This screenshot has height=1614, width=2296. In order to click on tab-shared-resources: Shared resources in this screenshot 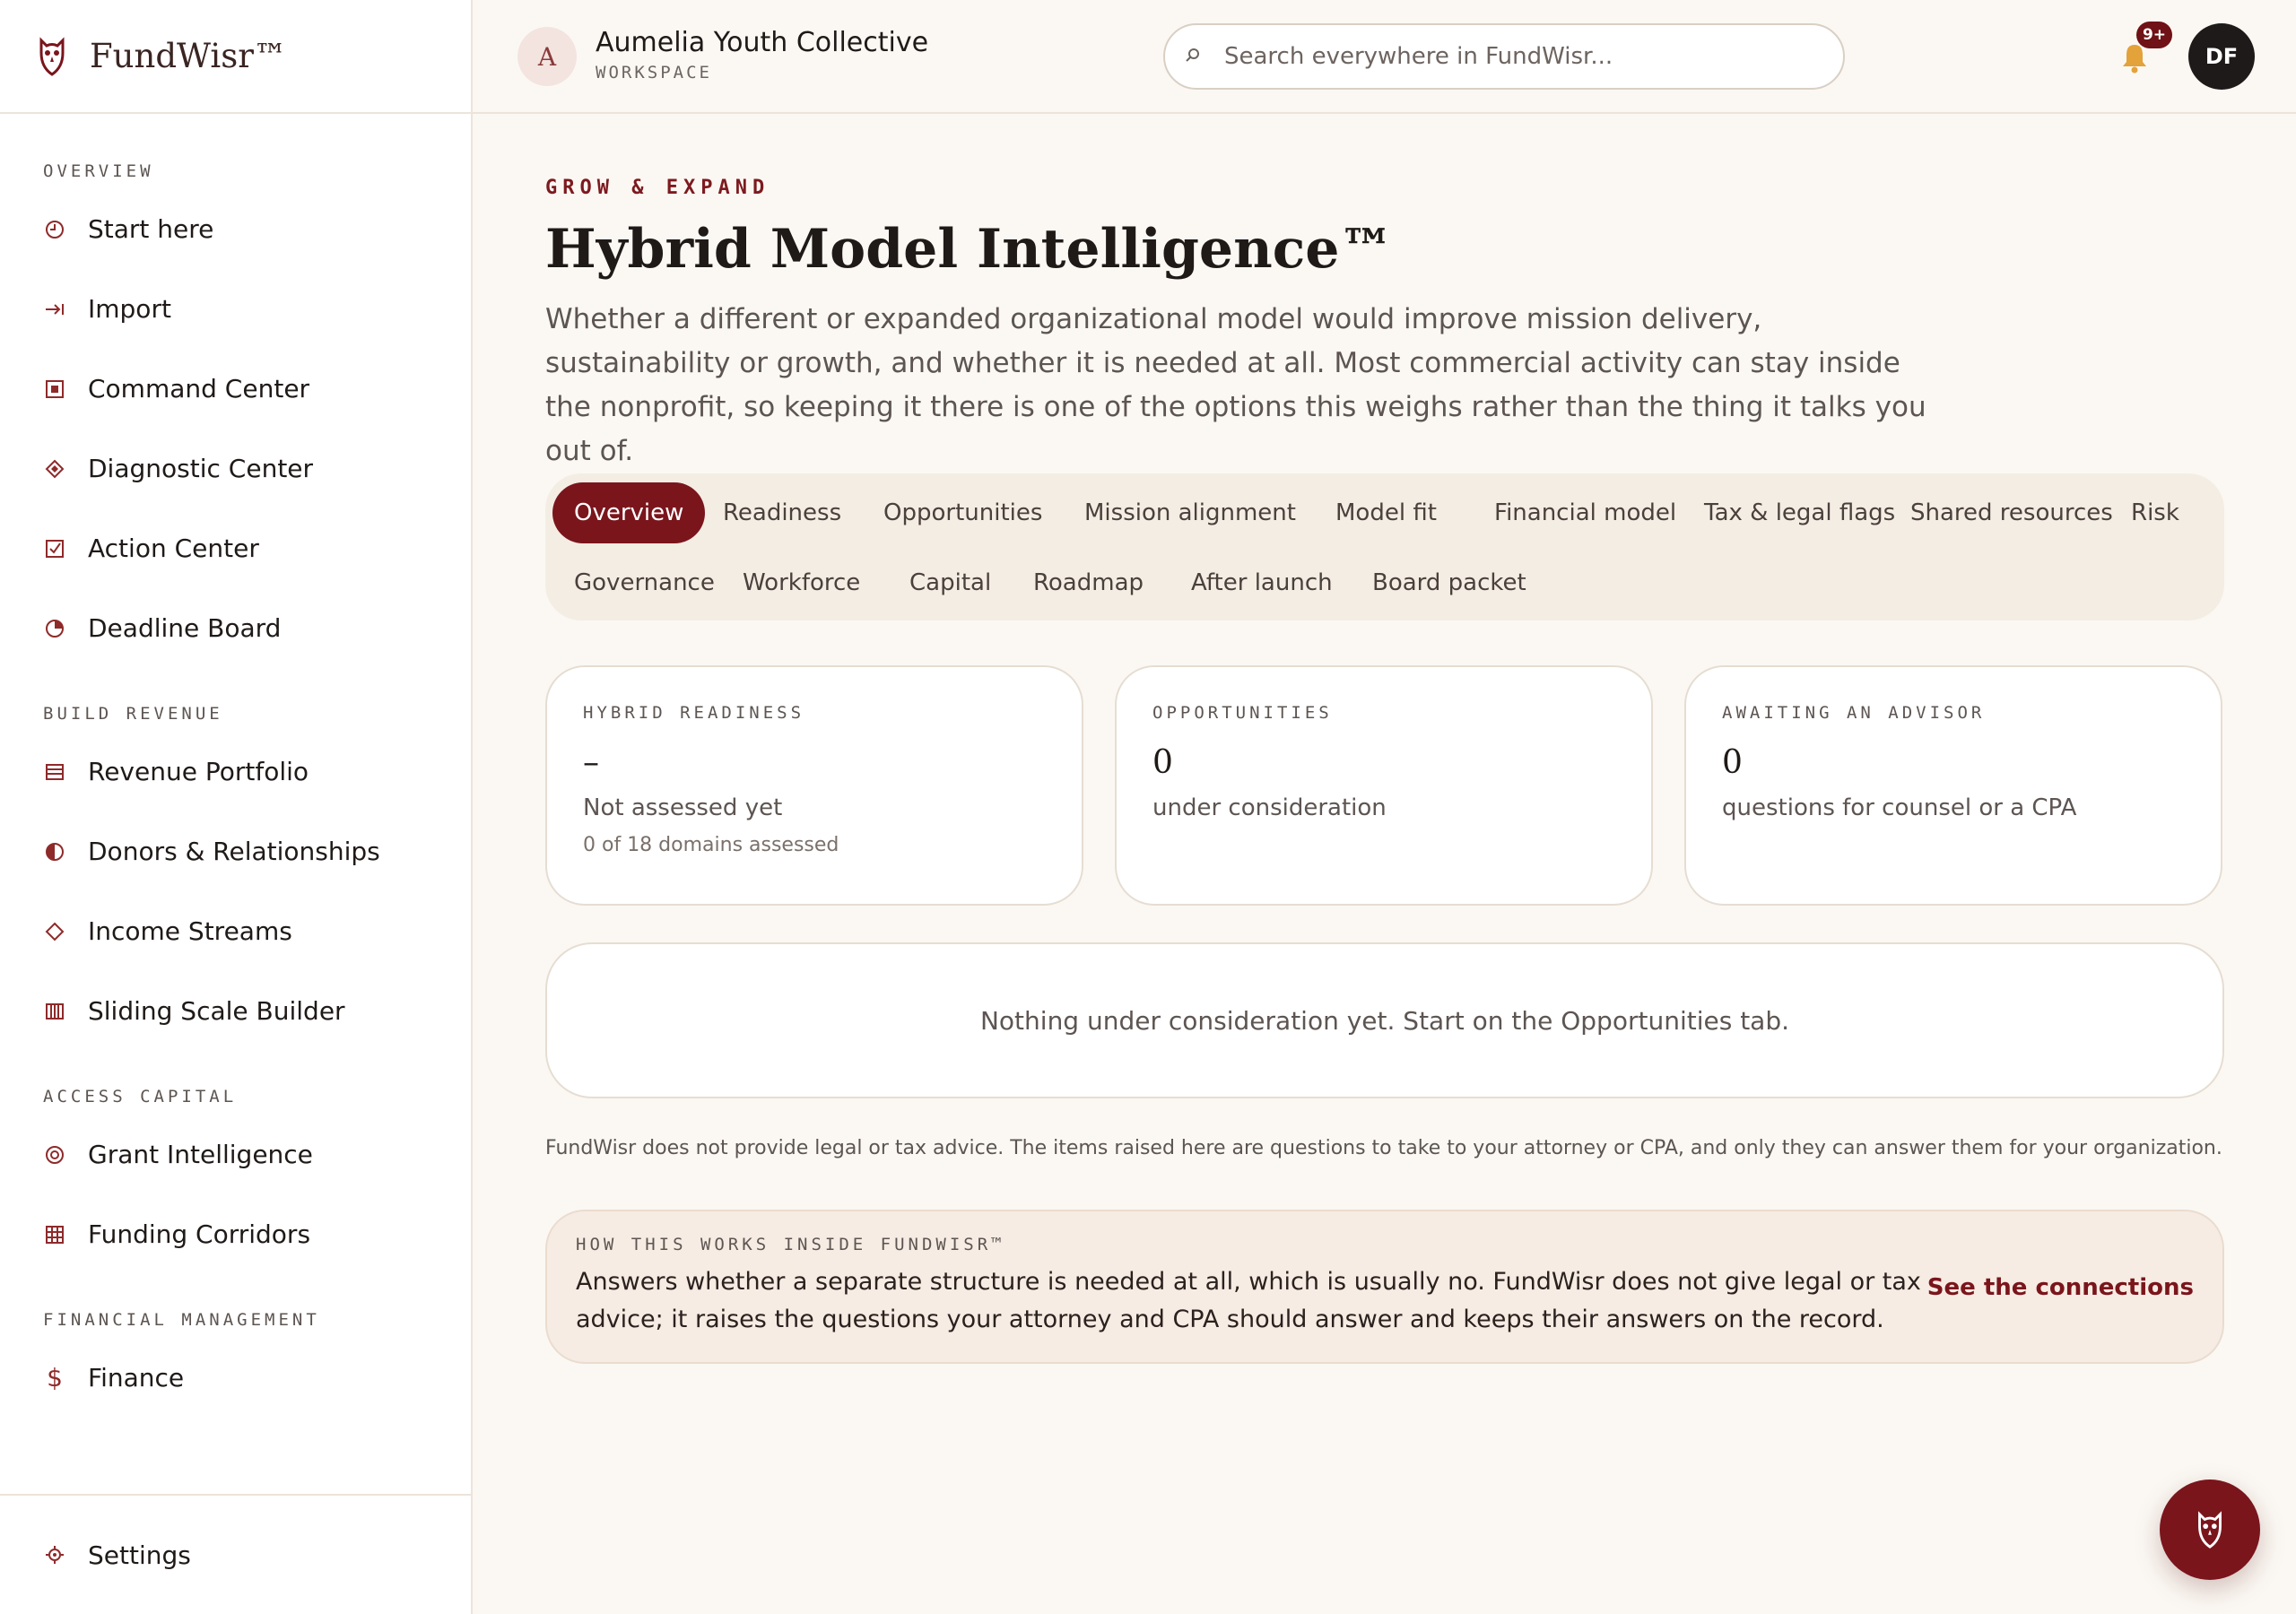, I will do `click(2012, 512)`.